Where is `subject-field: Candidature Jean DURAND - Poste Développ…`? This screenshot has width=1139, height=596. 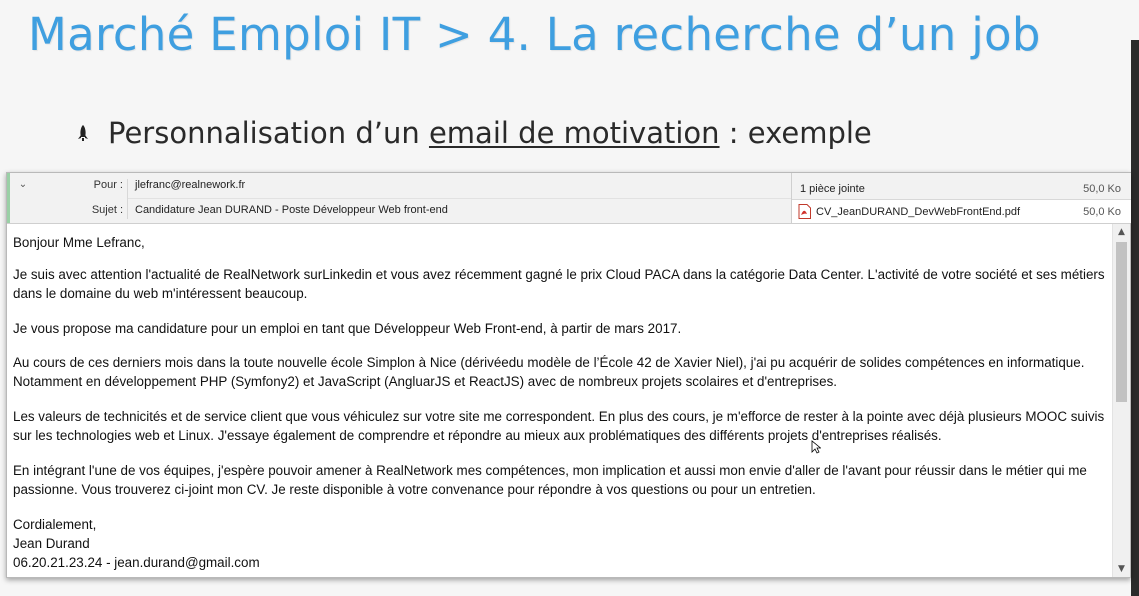 subject-field: Candidature Jean DURAND - Poste Développ… is located at coordinates (291, 210).